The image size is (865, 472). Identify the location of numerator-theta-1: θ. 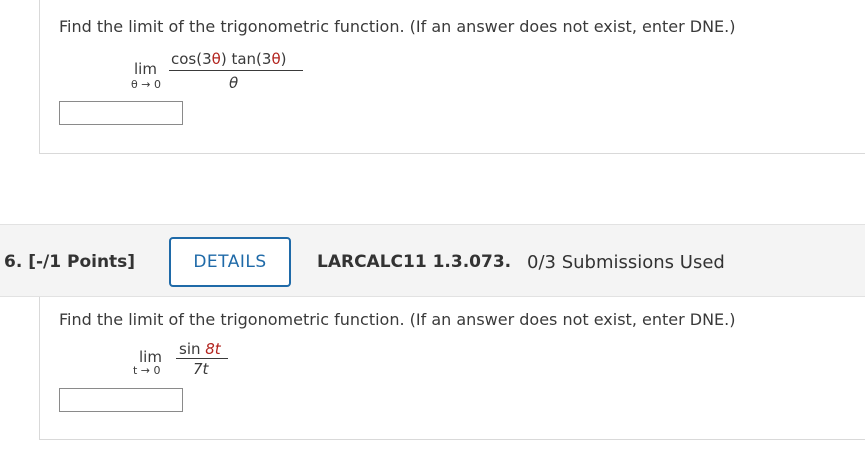
(216, 59).